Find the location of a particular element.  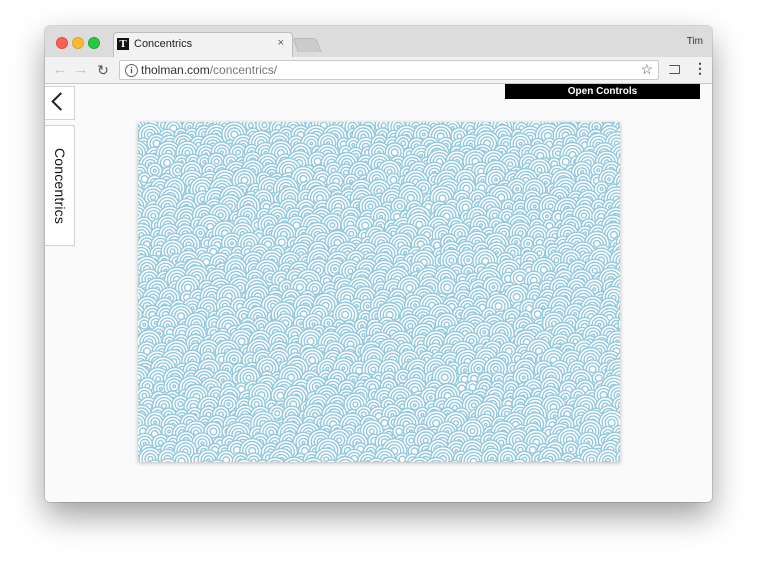

info-icon: i is located at coordinates (131, 70).